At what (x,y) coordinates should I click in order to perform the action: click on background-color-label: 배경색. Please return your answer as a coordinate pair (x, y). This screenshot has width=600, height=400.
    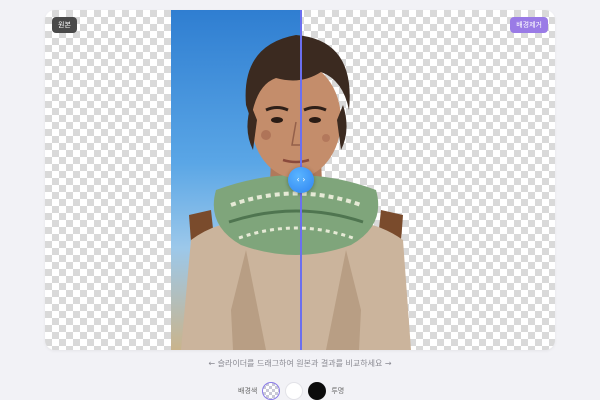
    Looking at the image, I should click on (248, 391).